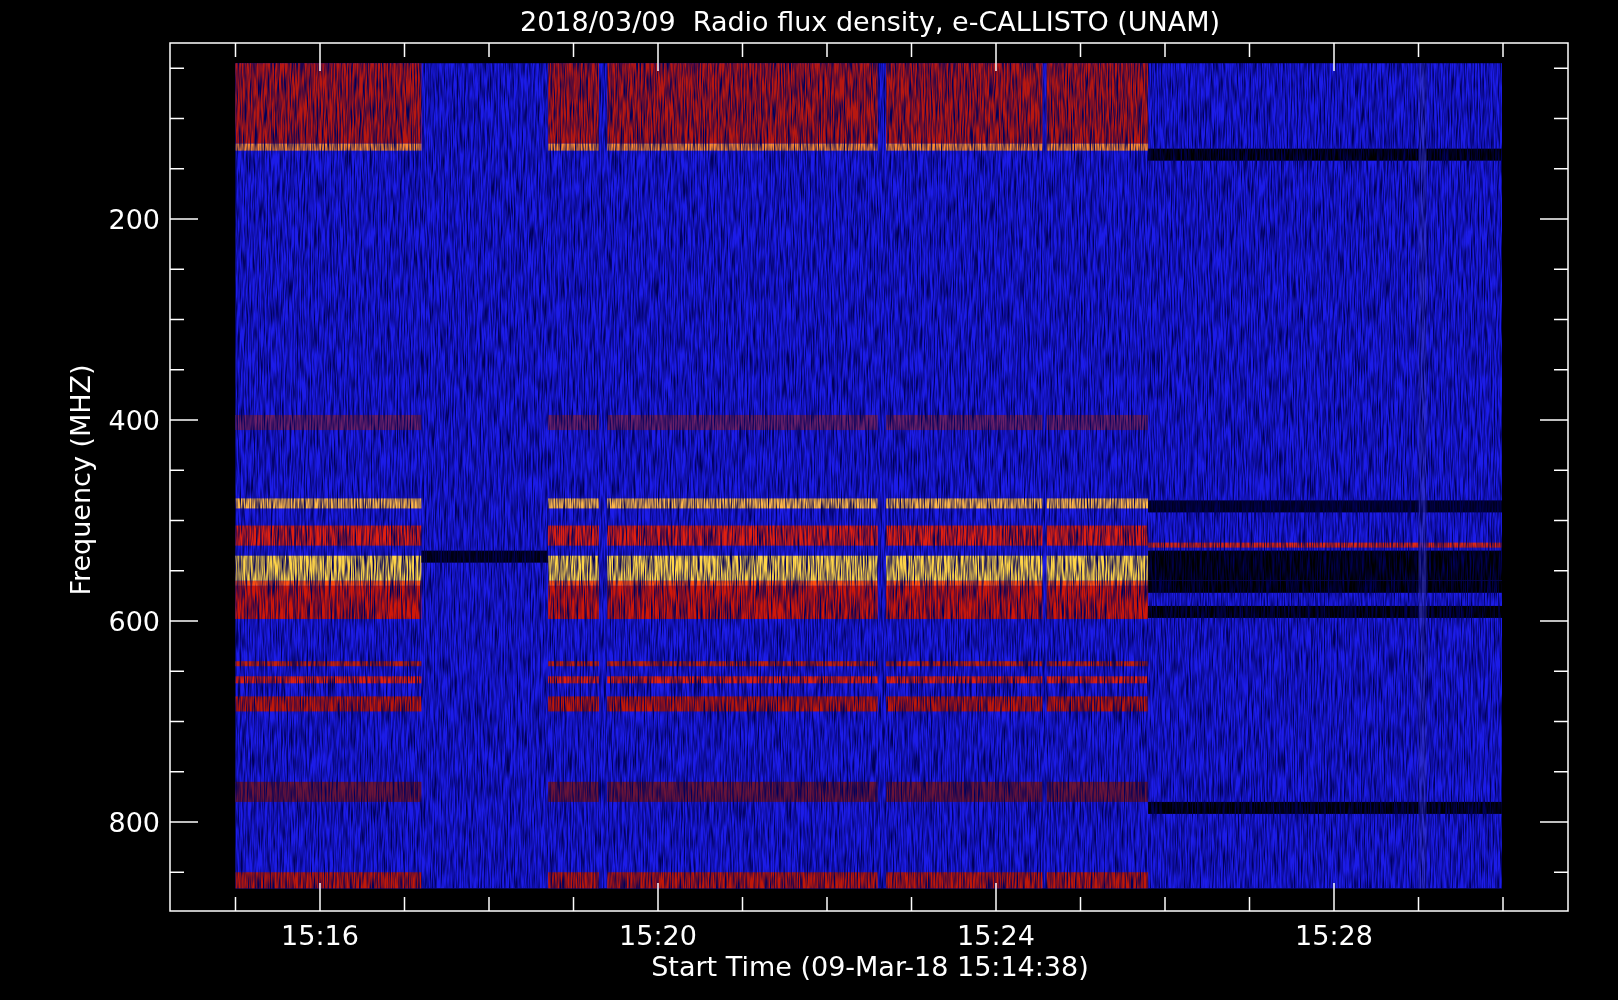 The image size is (1618, 1000). I want to click on chart-title: 2018/03/09 Radio flux density, e-CALLISTO (UNAM), so click(870, 21).